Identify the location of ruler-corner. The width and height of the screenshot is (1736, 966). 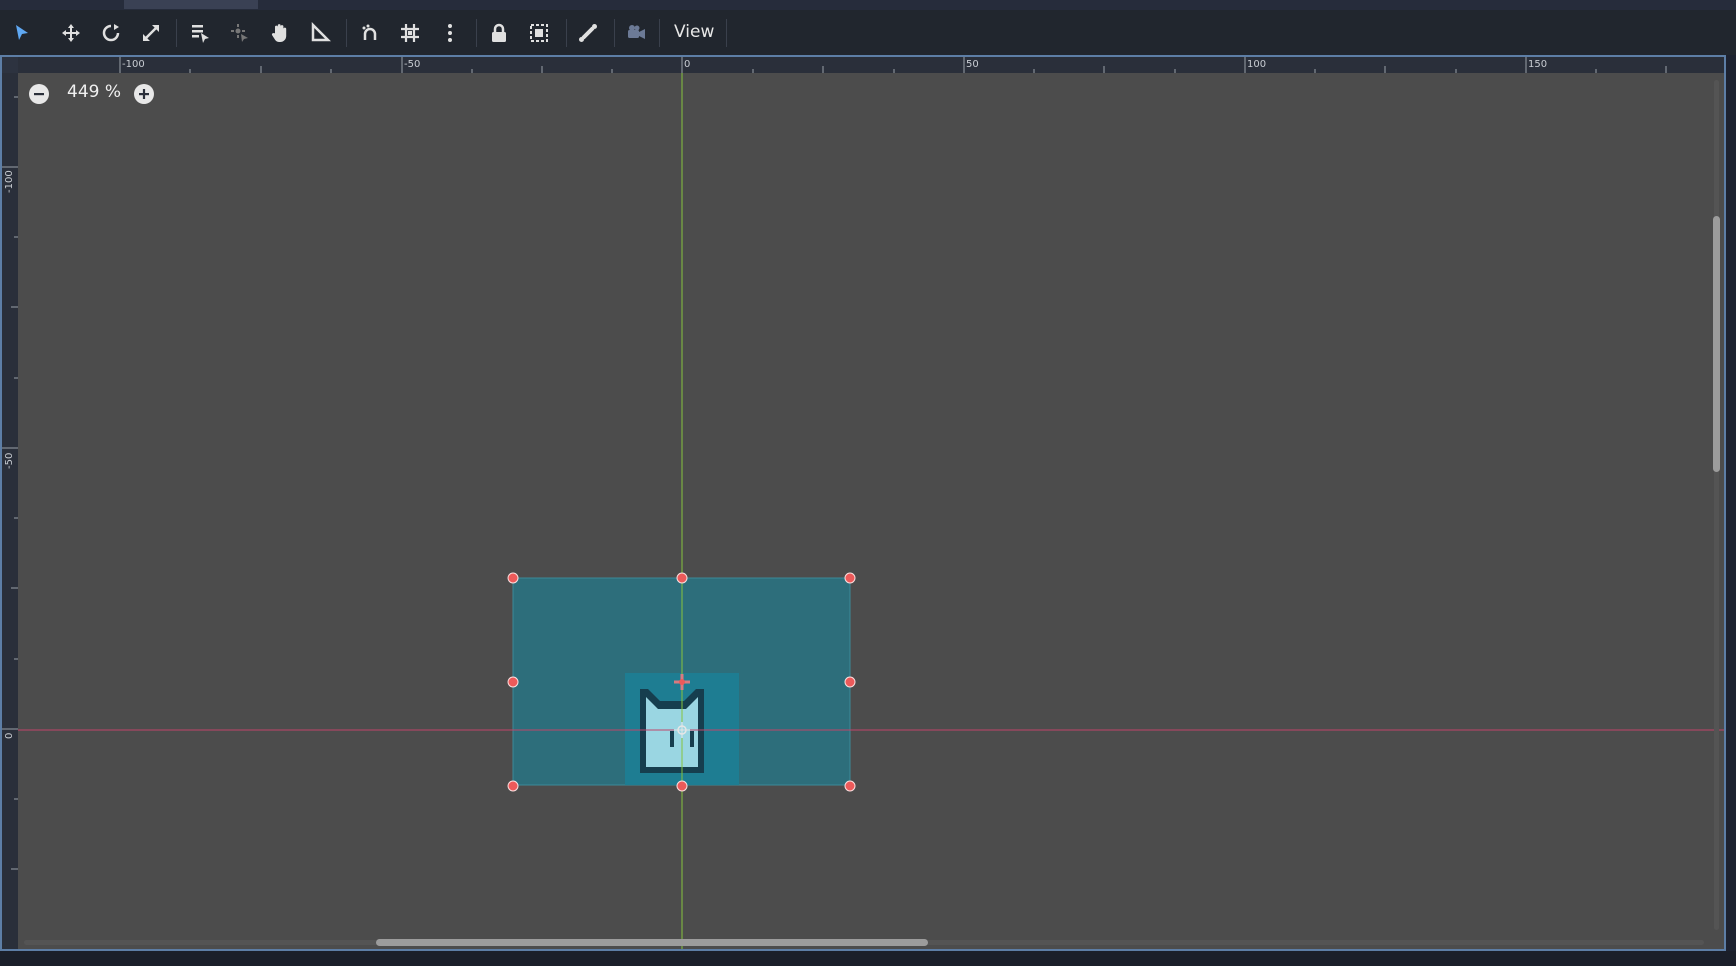
(10, 65).